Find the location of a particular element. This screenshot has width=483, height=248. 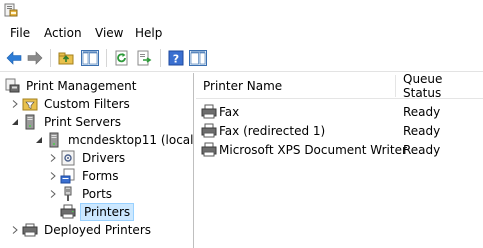

tree-label: Ports is located at coordinates (97, 194).